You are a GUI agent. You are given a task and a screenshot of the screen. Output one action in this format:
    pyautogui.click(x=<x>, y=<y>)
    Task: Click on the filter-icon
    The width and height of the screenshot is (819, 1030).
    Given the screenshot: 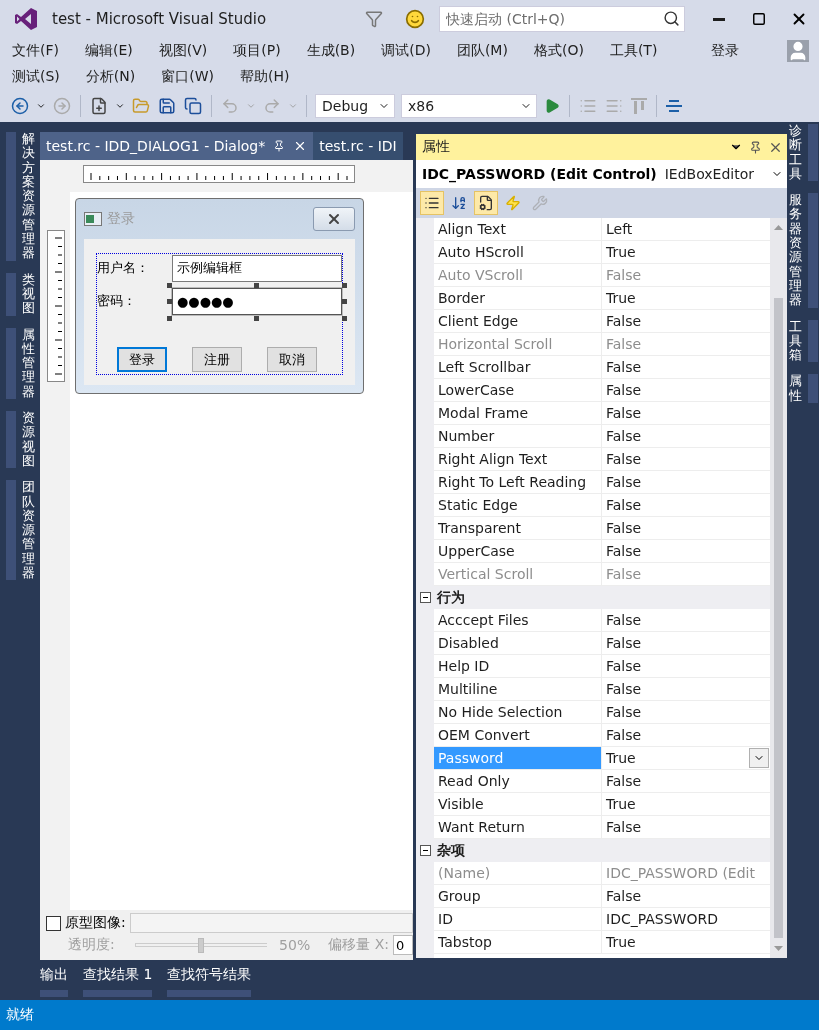 What is the action you would take?
    pyautogui.click(x=374, y=19)
    